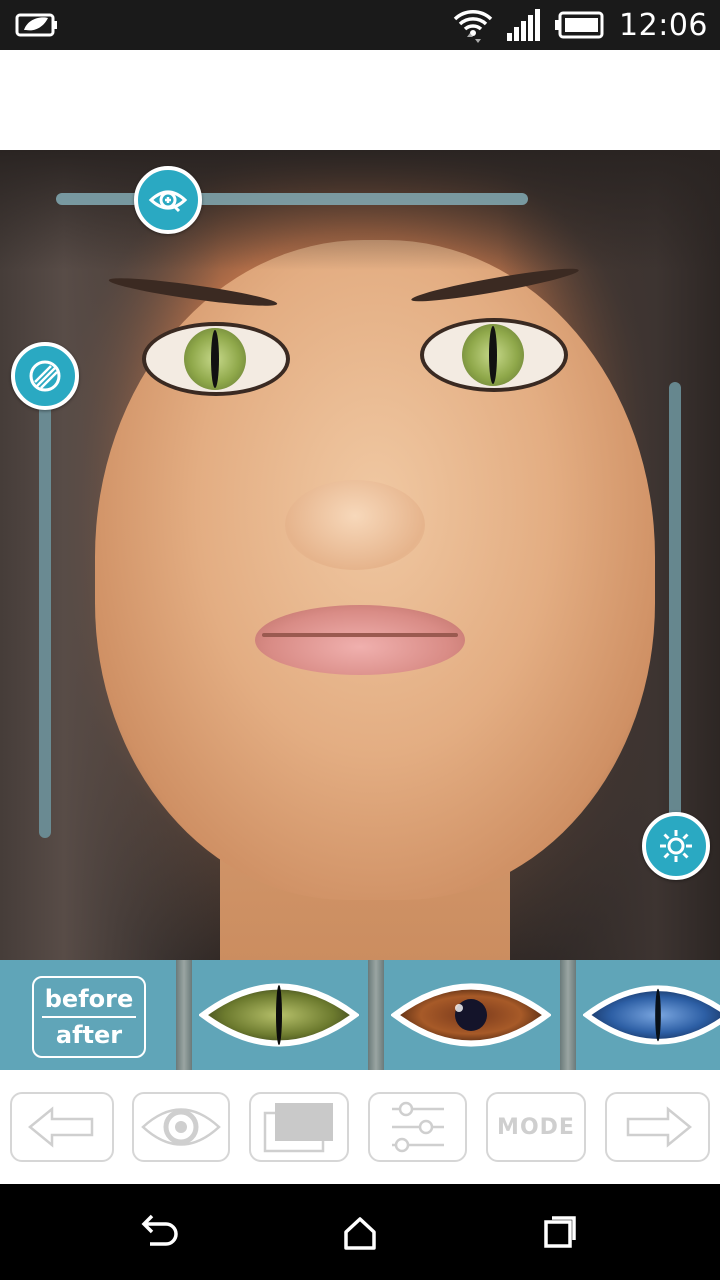 Image resolution: width=720 pixels, height=1280 pixels. Describe the element at coordinates (89, 1017) in the screenshot. I see `before-after-button: before after` at that location.